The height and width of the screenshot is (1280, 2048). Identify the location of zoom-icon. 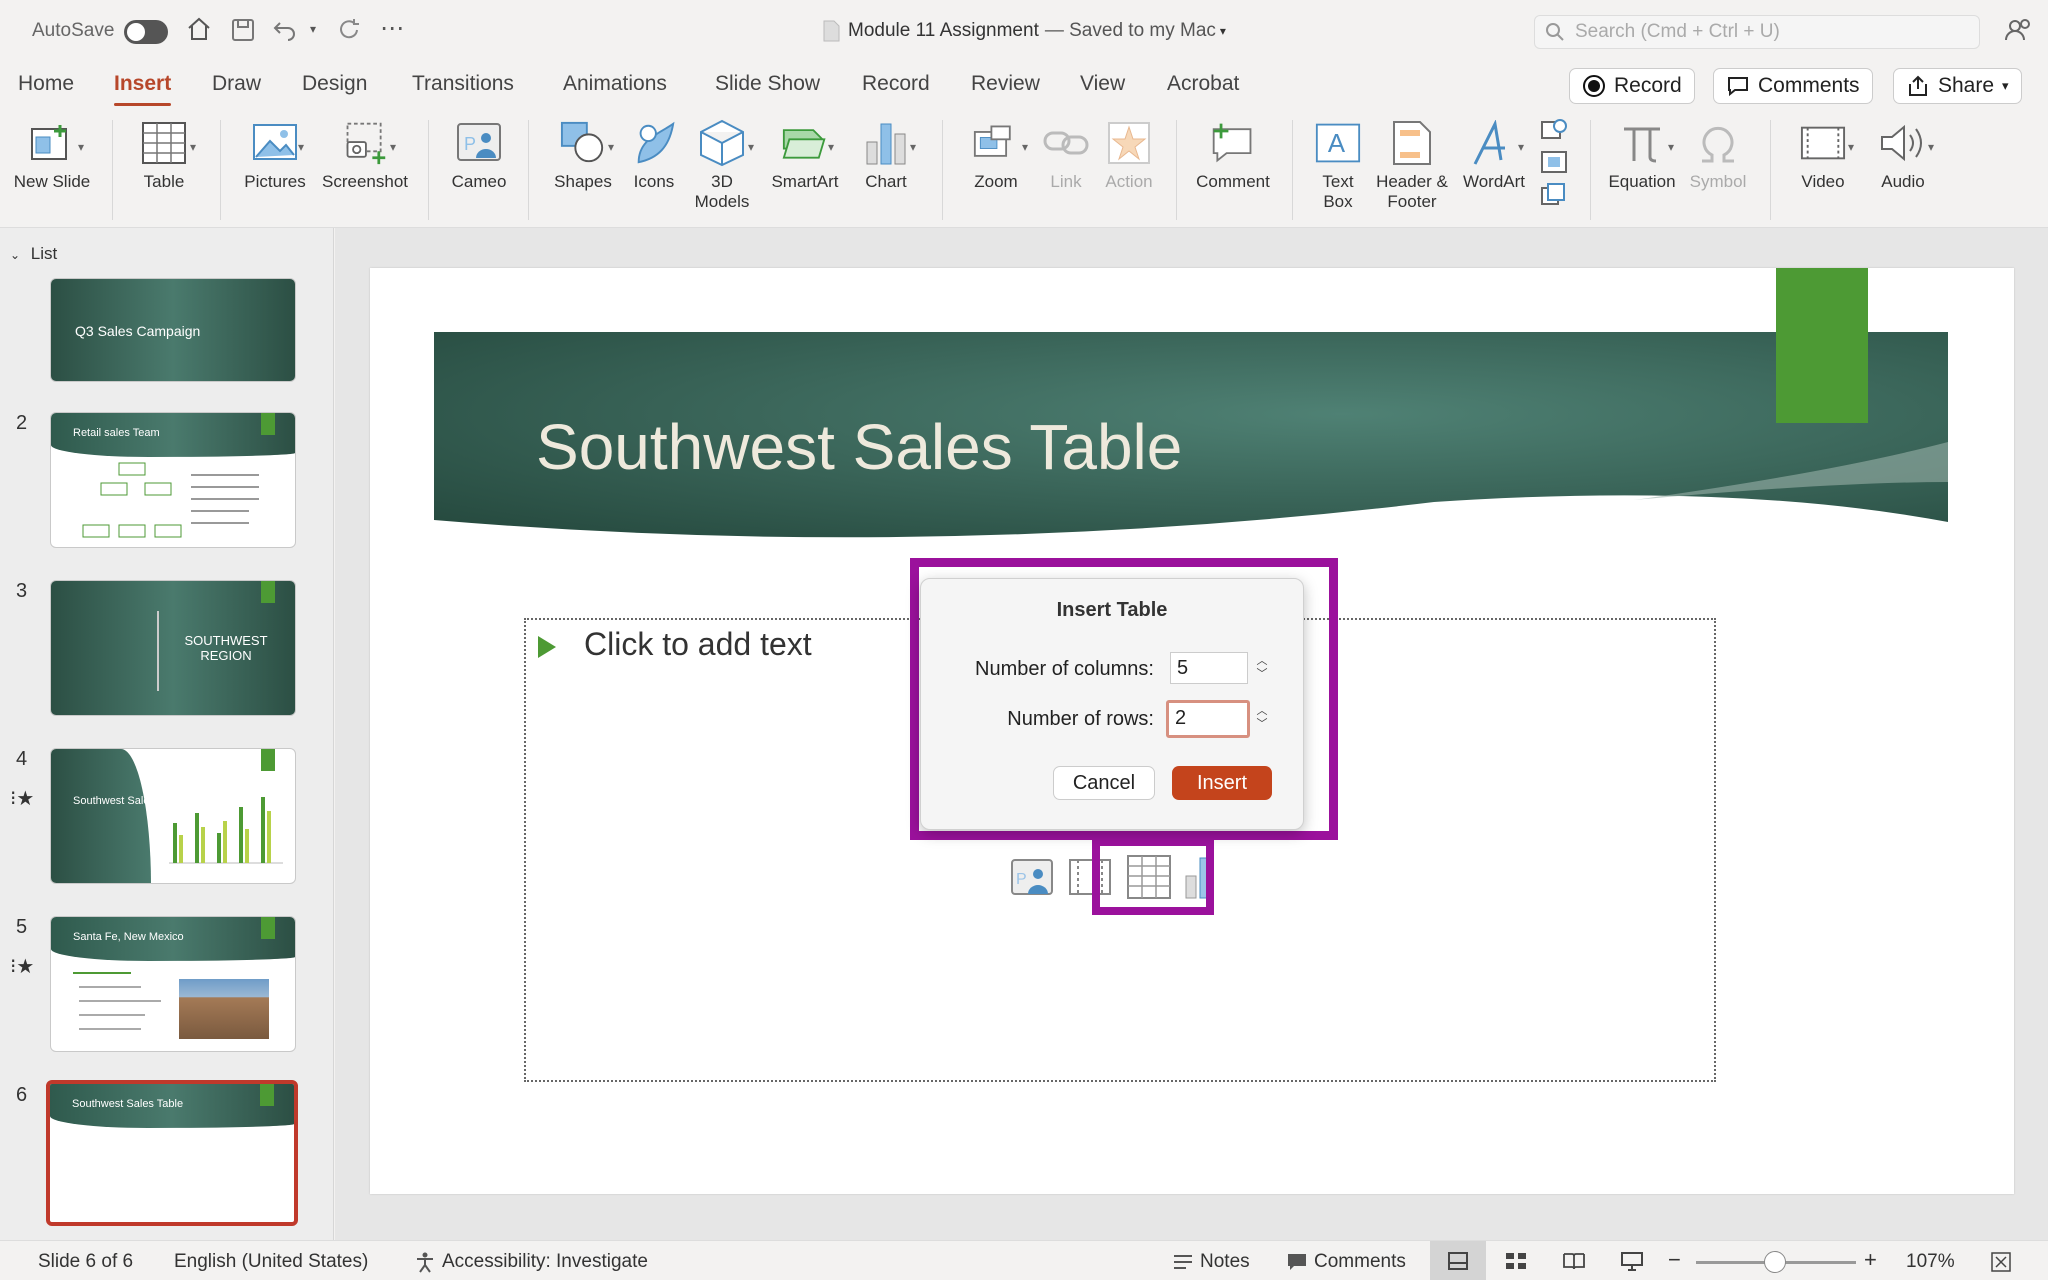
(996, 143).